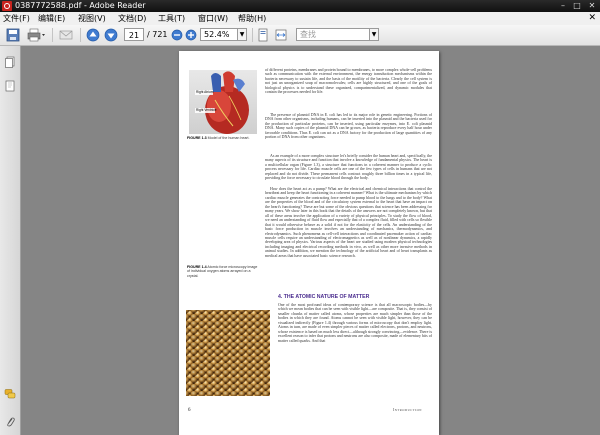  What do you see at coordinates (177, 35) in the screenshot?
I see `zoom-out-icon` at bounding box center [177, 35].